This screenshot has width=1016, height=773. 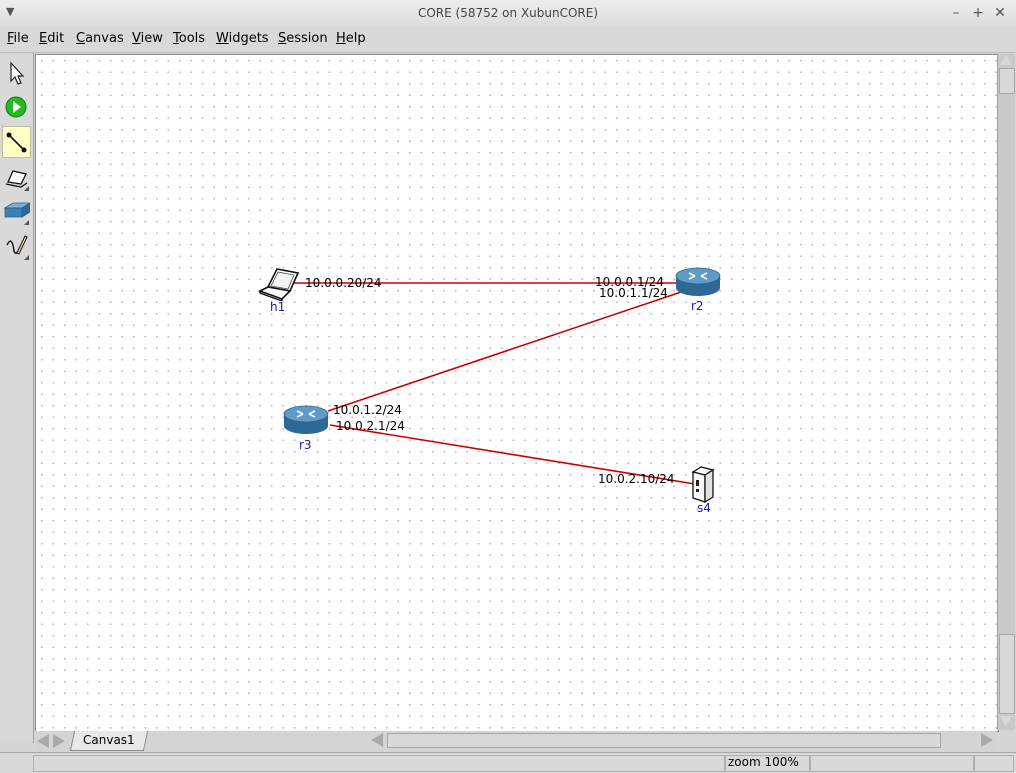 What do you see at coordinates (351, 38) in the screenshot?
I see `menu-help: Help` at bounding box center [351, 38].